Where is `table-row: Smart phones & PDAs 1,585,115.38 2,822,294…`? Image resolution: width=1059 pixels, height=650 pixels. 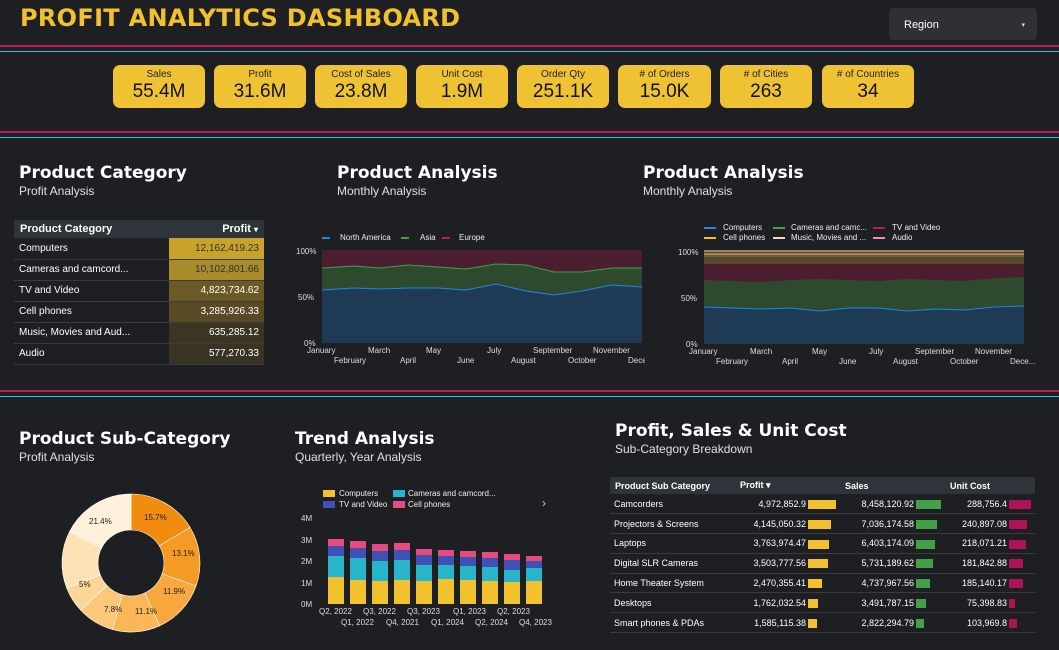
table-row: Smart phones & PDAs 1,585,115.38 2,822,294… is located at coordinates (822, 623).